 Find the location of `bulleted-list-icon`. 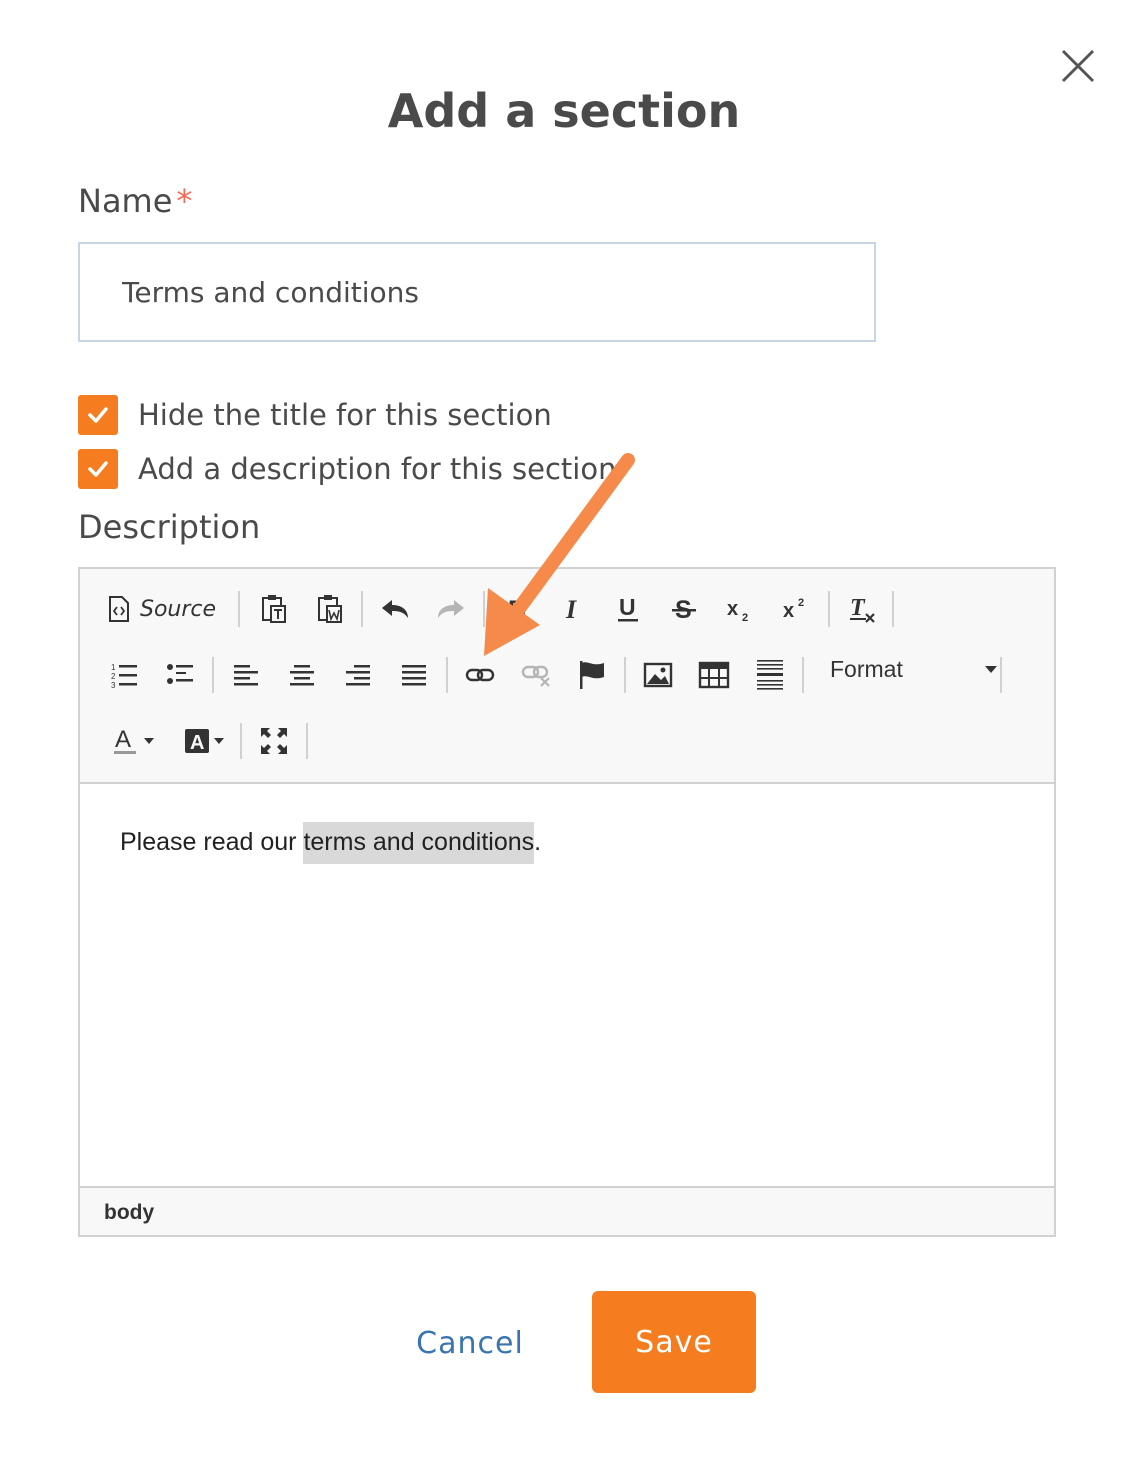

bulleted-list-icon is located at coordinates (180, 674).